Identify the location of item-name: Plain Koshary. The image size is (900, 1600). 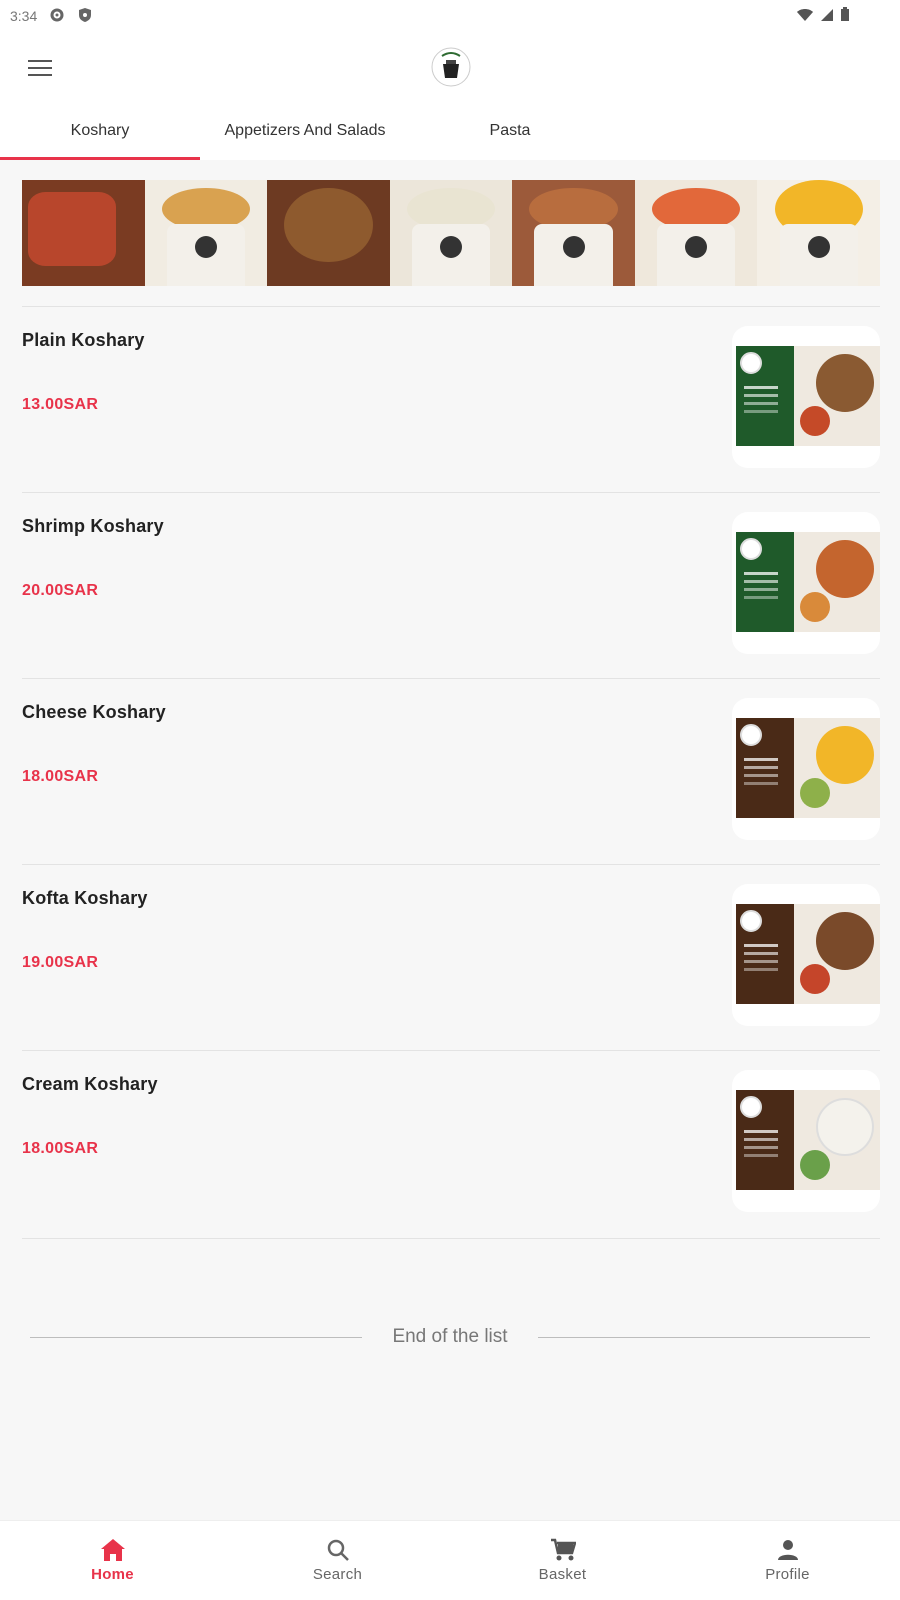
(83, 340).